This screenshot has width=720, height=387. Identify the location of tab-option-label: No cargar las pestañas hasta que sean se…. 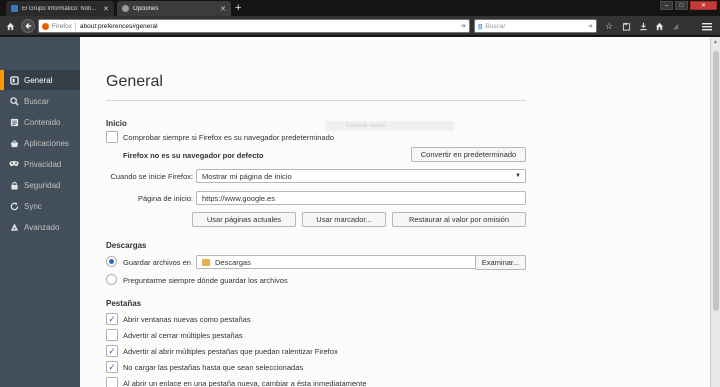
(213, 367).